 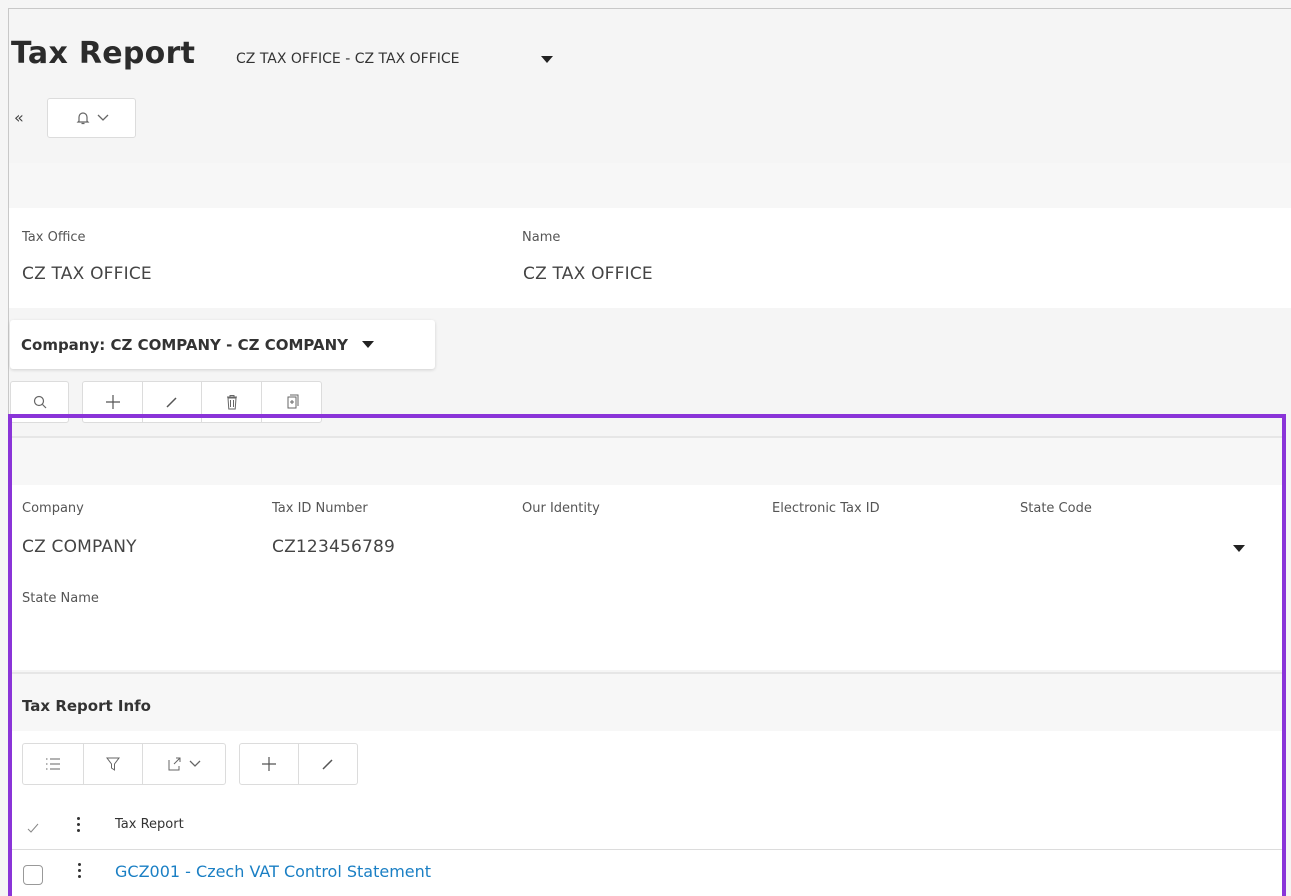 What do you see at coordinates (320, 508) in the screenshot?
I see `tax-id-label: Tax ID Number` at bounding box center [320, 508].